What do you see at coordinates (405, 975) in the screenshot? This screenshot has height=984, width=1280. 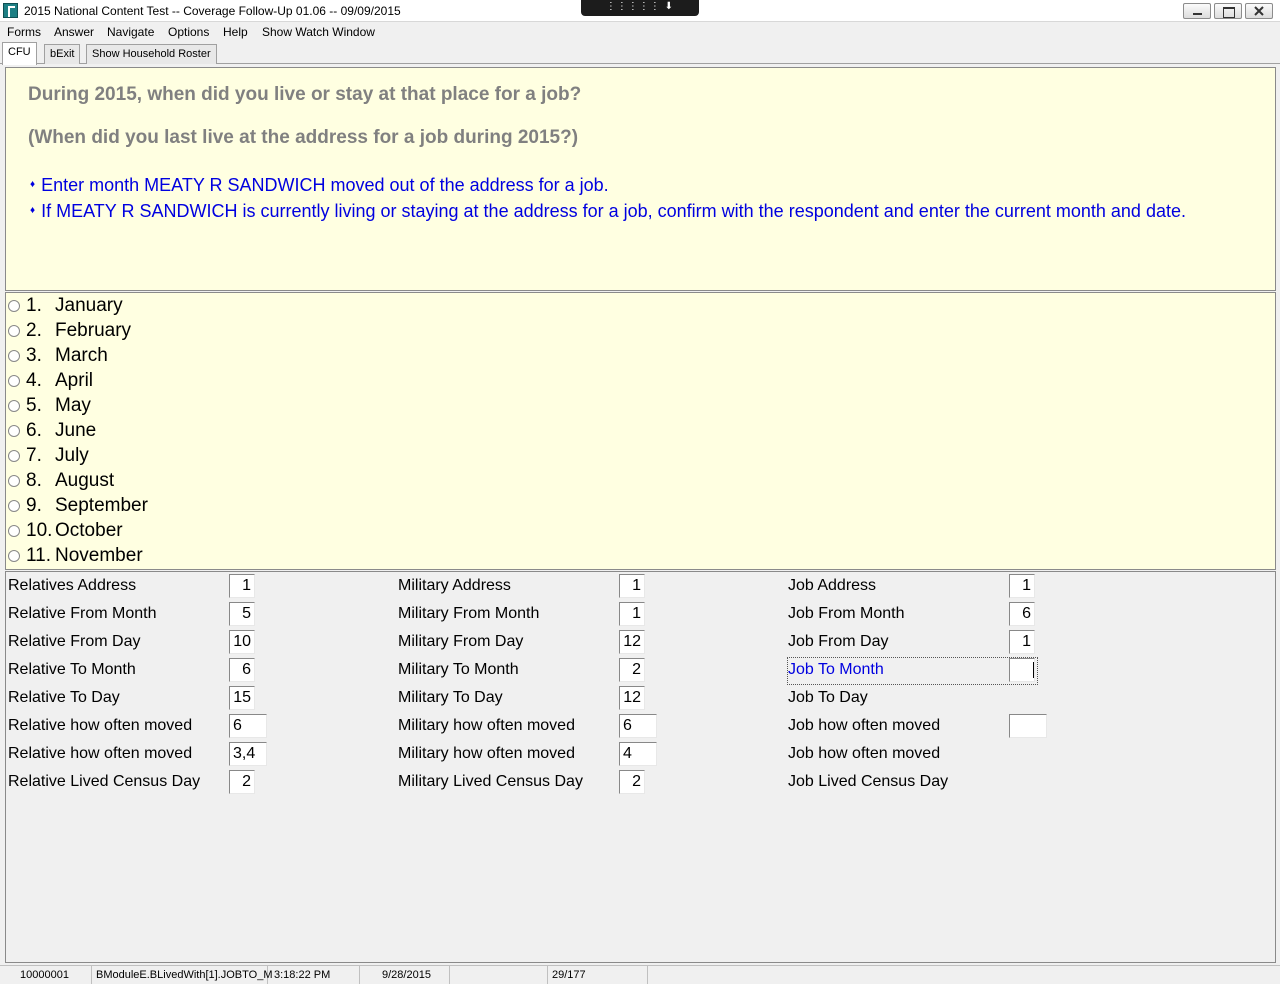 I see `status-date: 9/28/2015` at bounding box center [405, 975].